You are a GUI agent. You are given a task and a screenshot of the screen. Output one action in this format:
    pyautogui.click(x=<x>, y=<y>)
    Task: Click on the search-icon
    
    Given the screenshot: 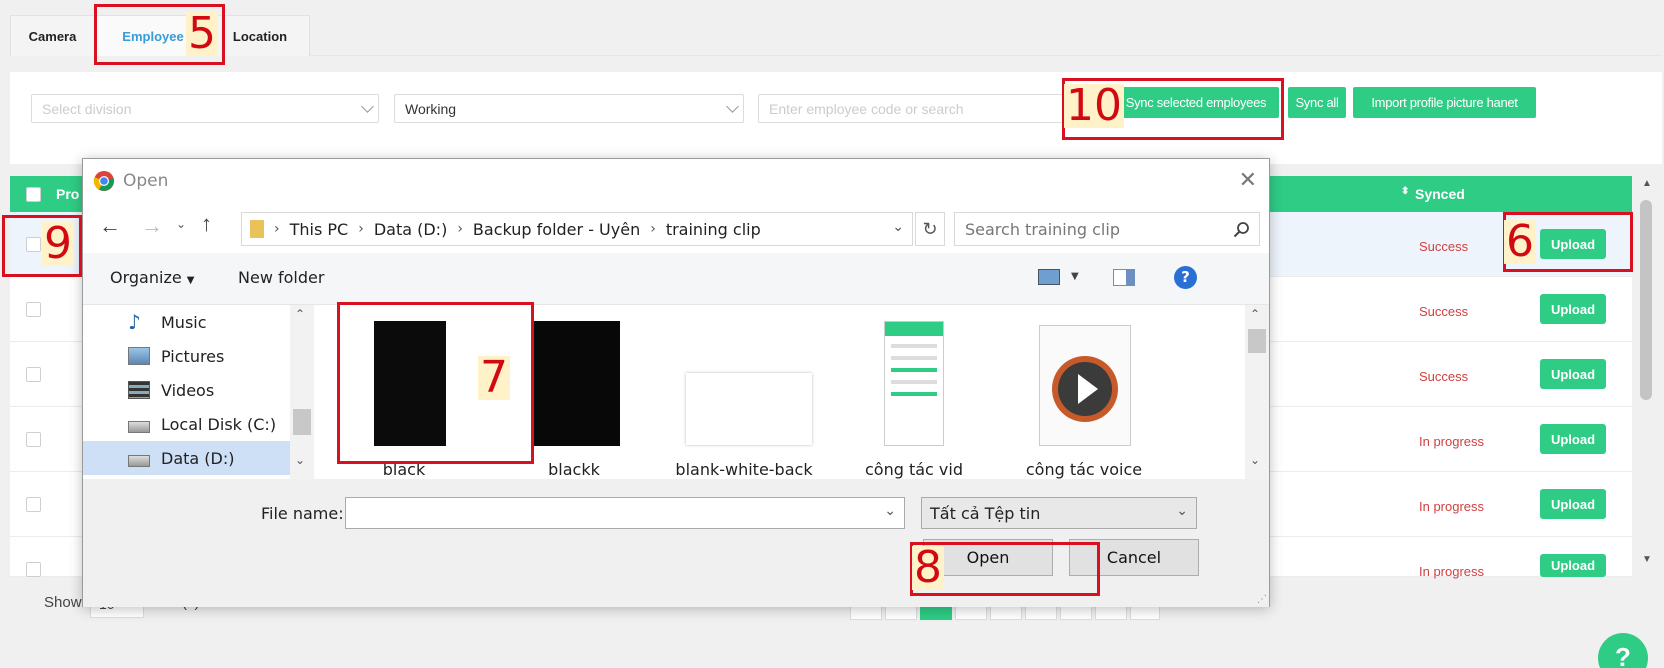 What is the action you would take?
    pyautogui.click(x=1241, y=230)
    